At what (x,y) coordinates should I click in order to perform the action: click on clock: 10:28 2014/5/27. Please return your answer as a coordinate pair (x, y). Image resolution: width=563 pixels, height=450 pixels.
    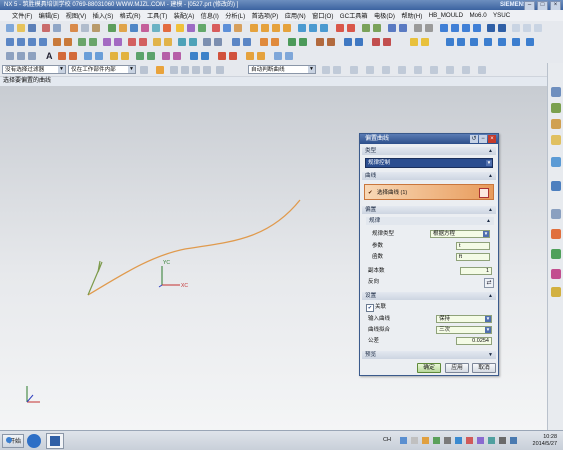
    Looking at the image, I should click on (545, 441).